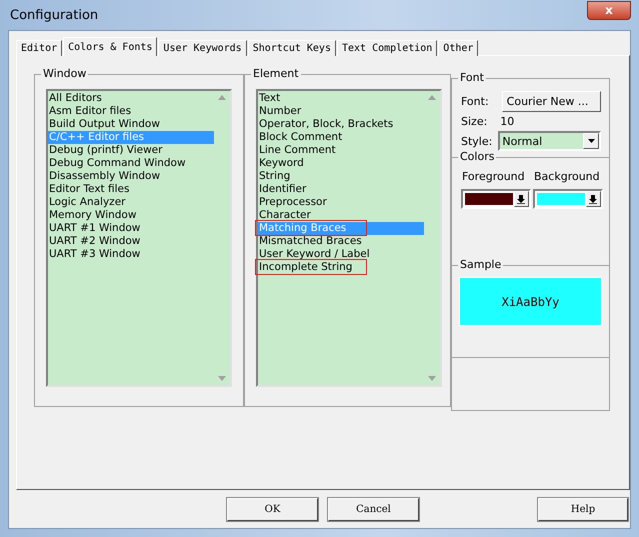  I want to click on font-label: Font:, so click(475, 101).